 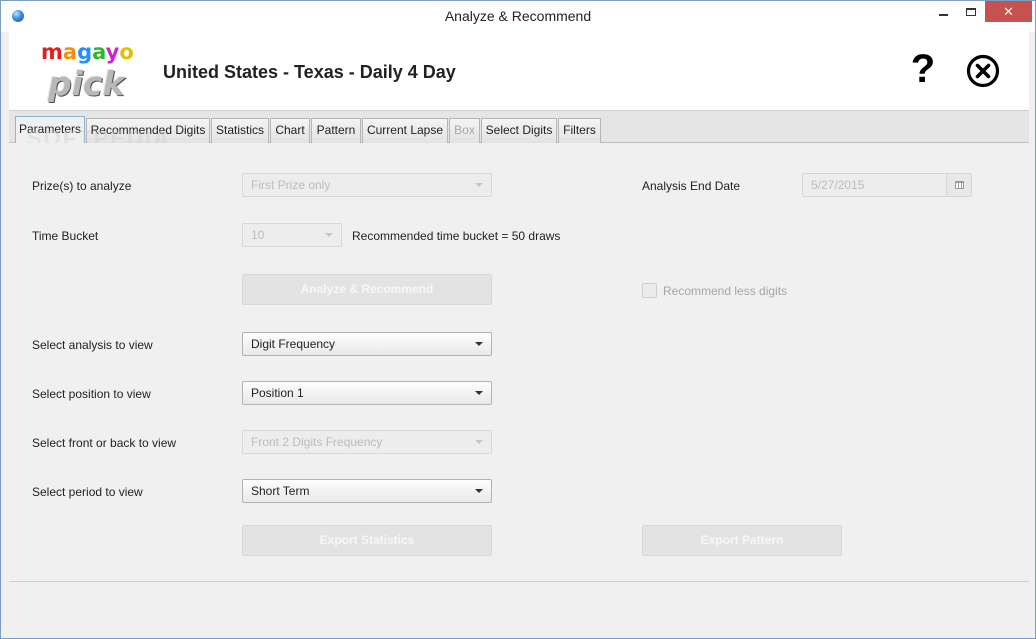 I want to click on minimize-button, so click(x=943, y=11).